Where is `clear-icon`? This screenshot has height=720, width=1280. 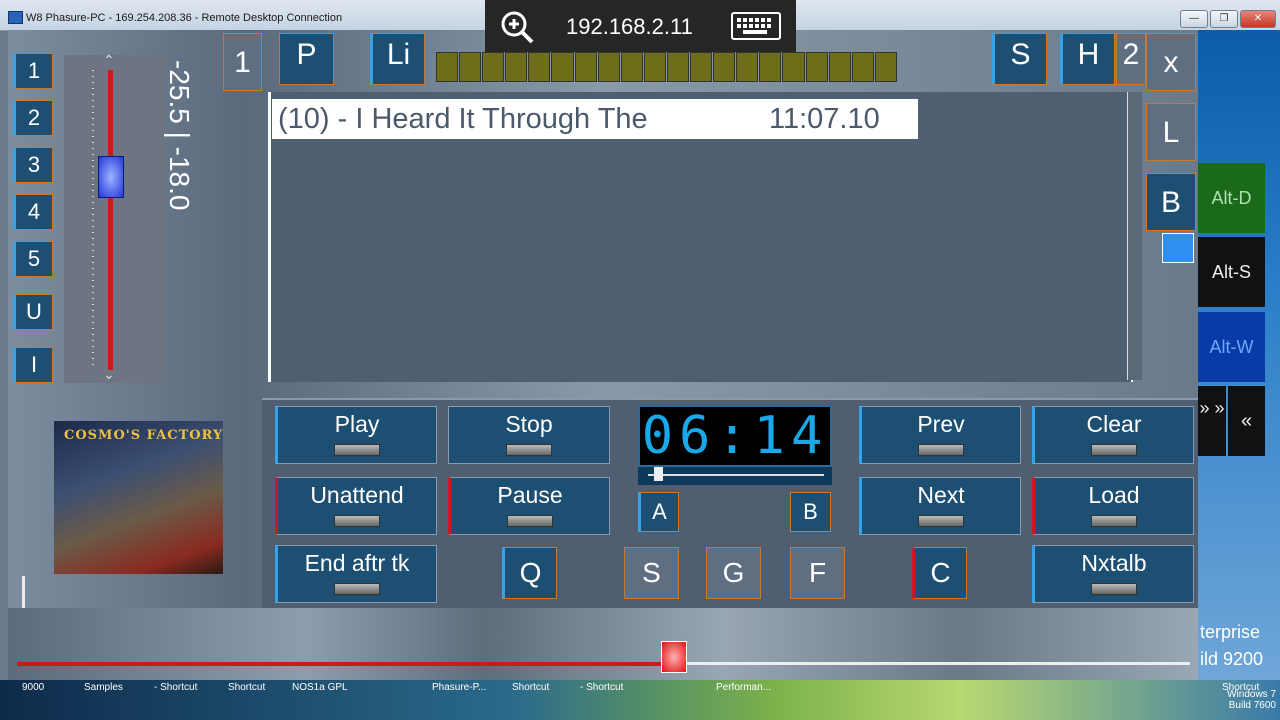 clear-icon is located at coordinates (1114, 450).